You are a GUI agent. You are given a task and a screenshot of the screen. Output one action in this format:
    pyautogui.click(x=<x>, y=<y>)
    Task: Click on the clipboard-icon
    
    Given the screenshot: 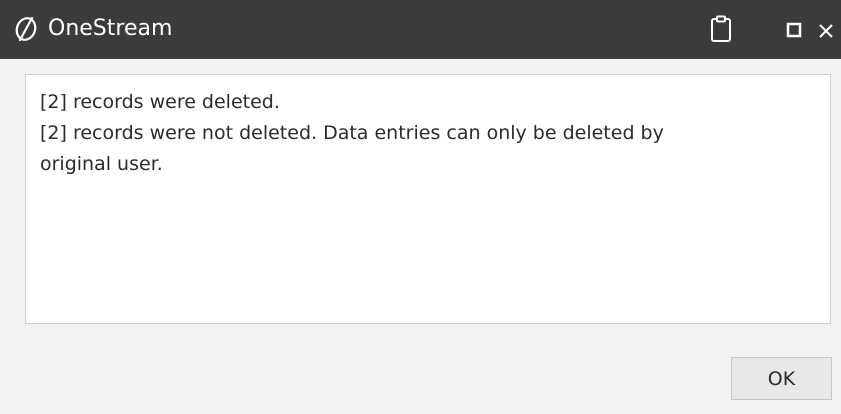 What is the action you would take?
    pyautogui.click(x=721, y=29)
    